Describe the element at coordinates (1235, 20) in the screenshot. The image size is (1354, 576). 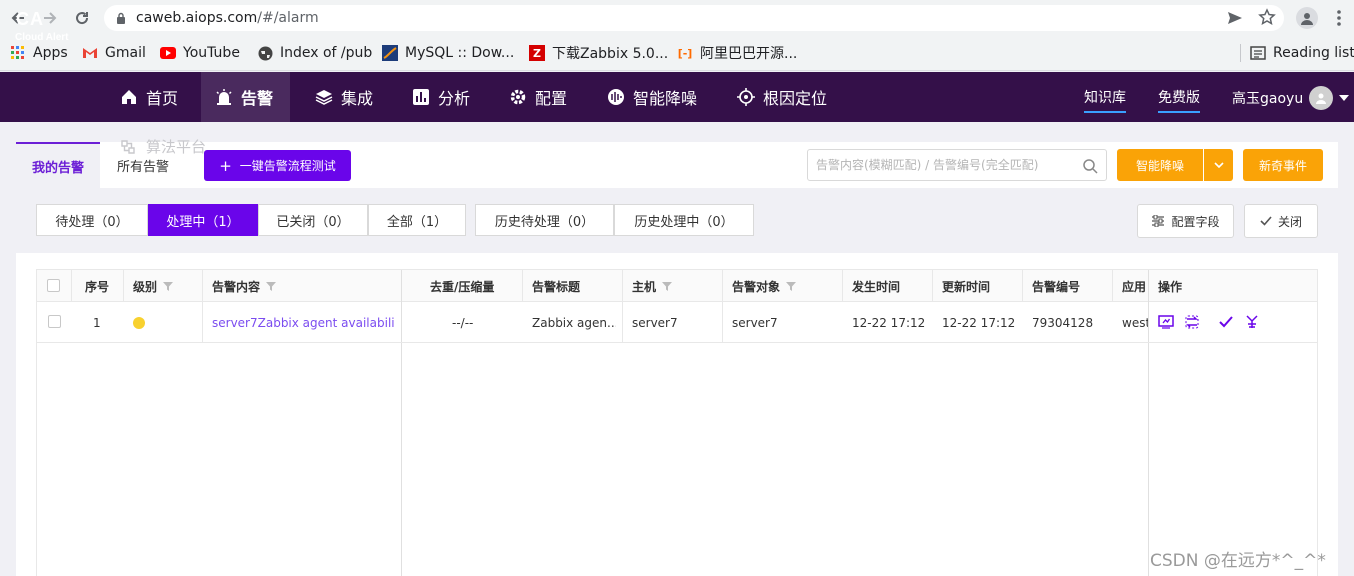
I see `send-icon` at that location.